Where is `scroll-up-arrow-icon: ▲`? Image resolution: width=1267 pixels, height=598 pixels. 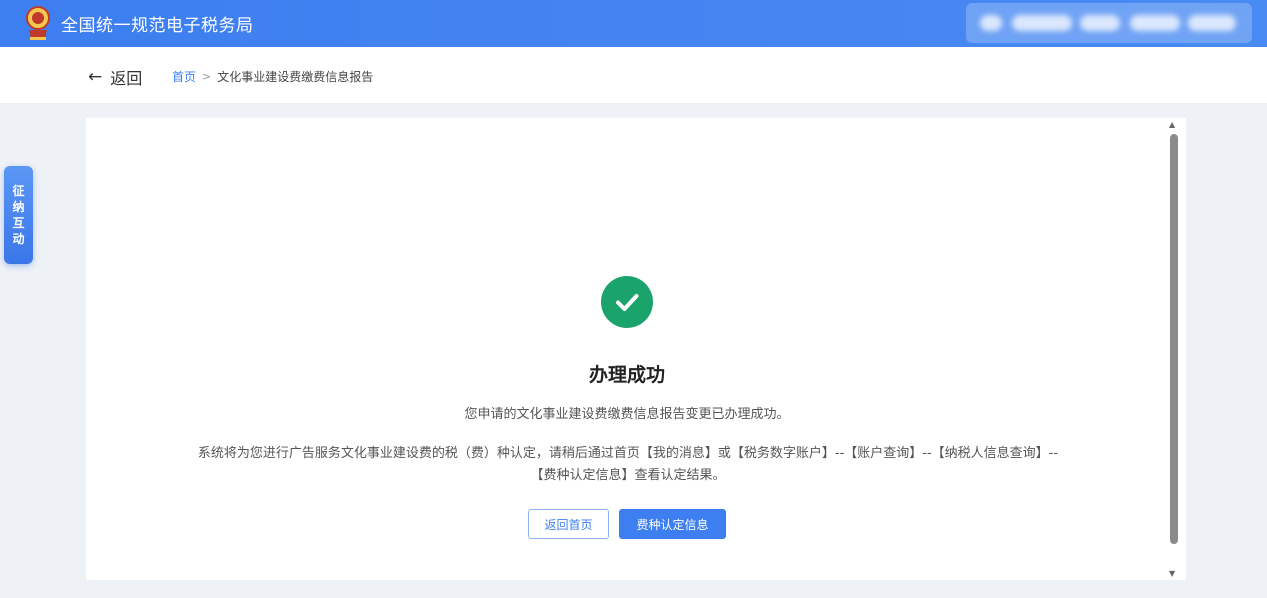
scroll-up-arrow-icon: ▲ is located at coordinates (1172, 124).